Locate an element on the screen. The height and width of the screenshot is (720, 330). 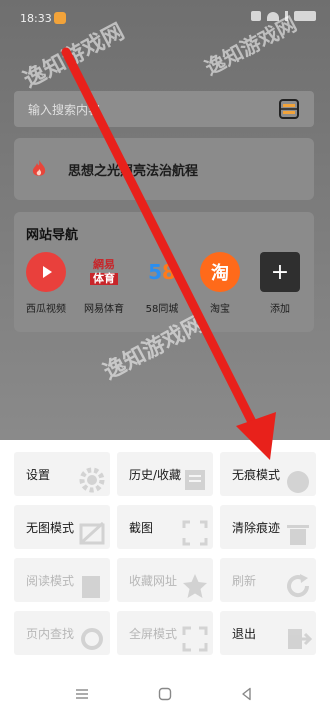
menu-item-label: 截图 is located at coordinates (141, 528).